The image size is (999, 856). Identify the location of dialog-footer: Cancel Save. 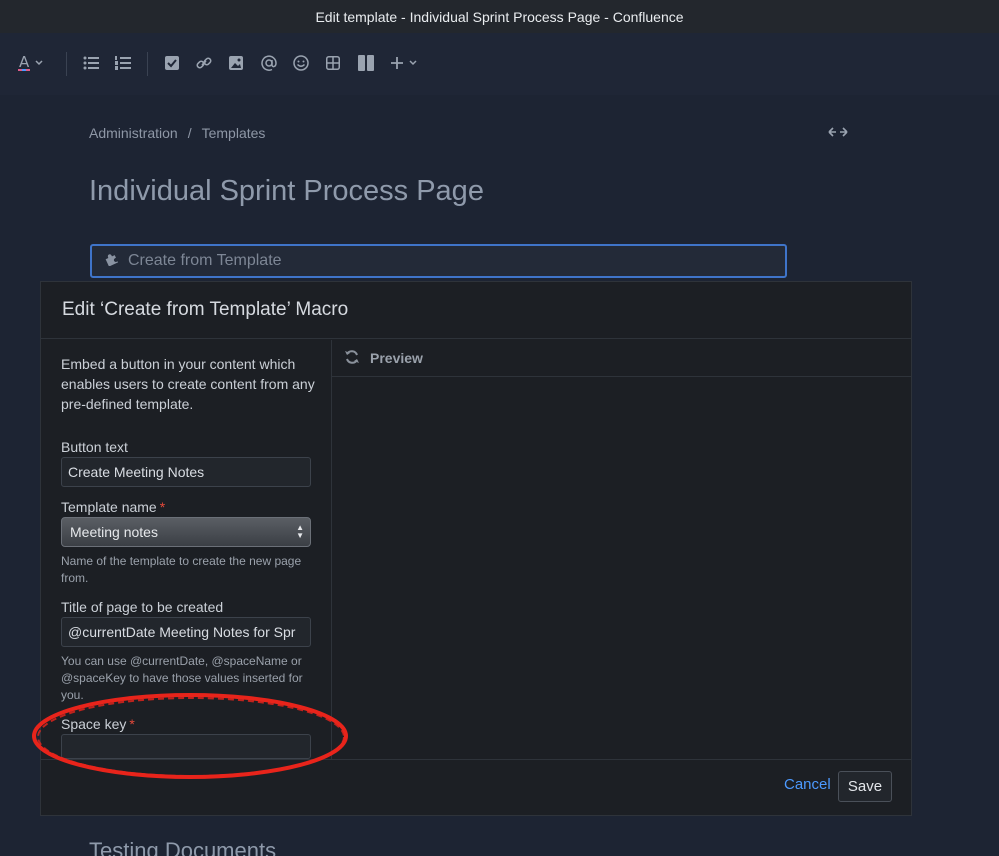
(476, 787).